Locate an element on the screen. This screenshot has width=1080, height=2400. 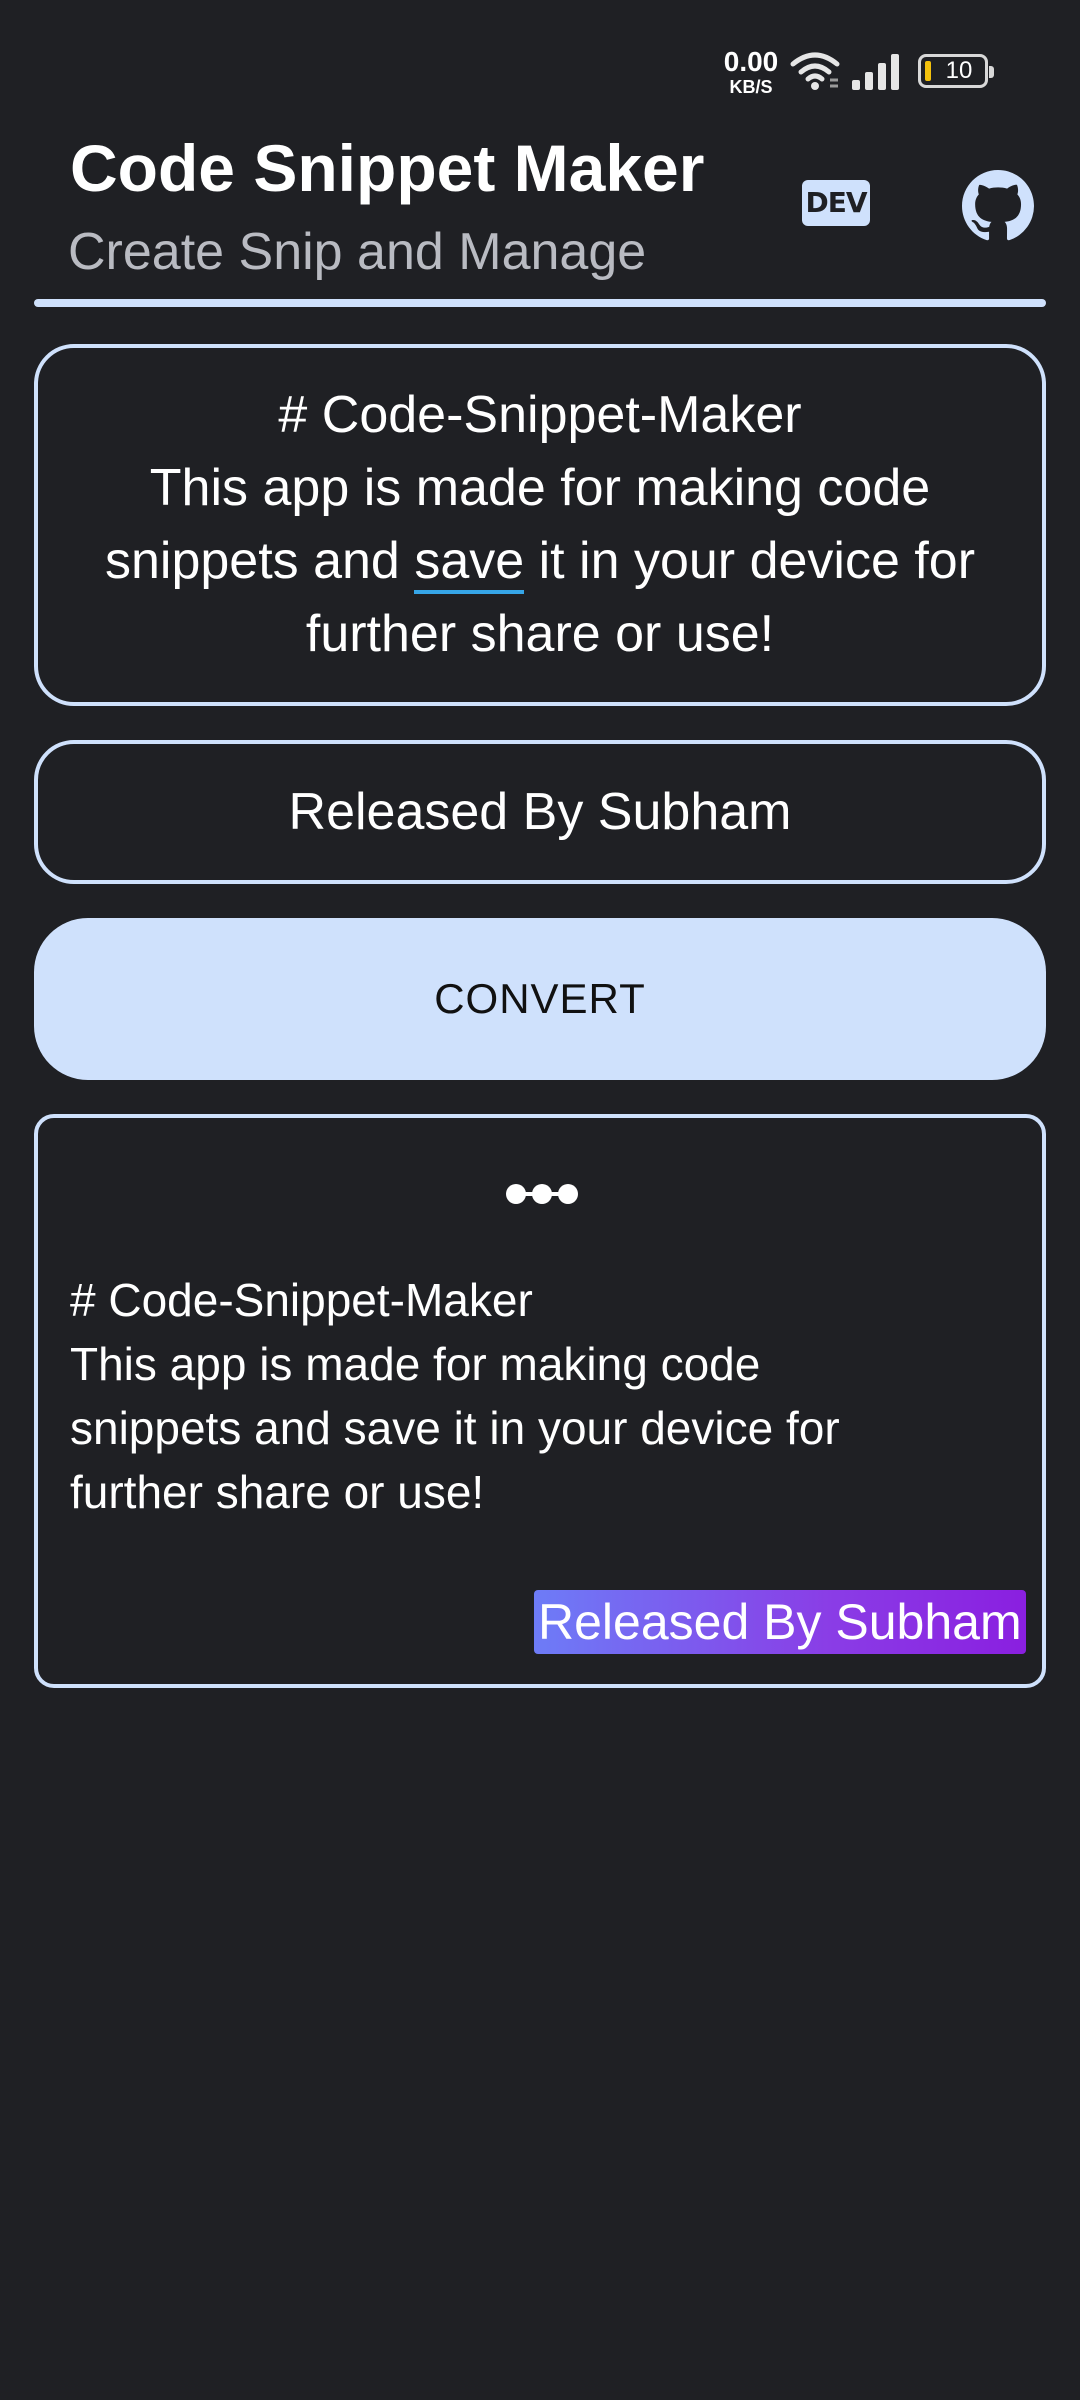
markdown-line-3-start: snippets and is located at coordinates (259, 561).